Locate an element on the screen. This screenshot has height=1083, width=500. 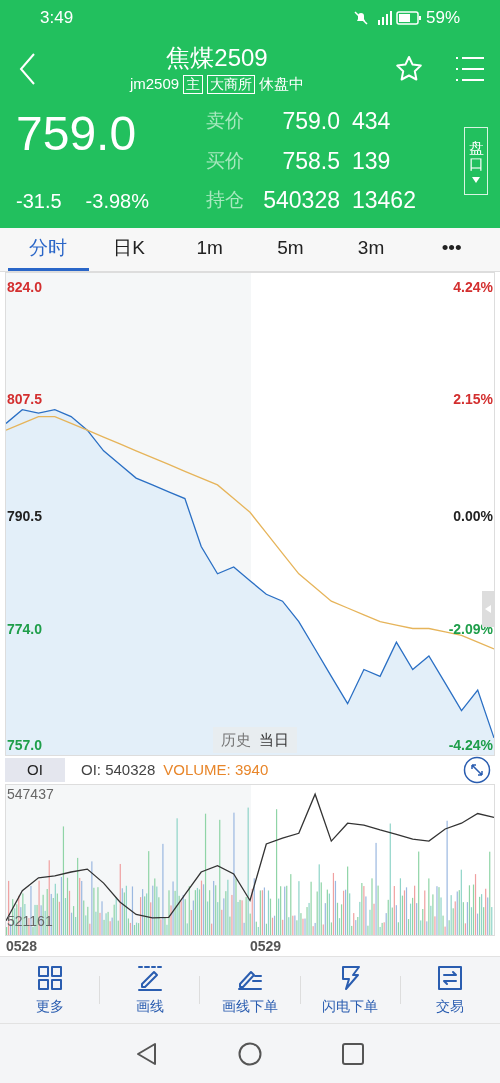
price-axis-label: 774.0 is located at coordinates (25, 628).